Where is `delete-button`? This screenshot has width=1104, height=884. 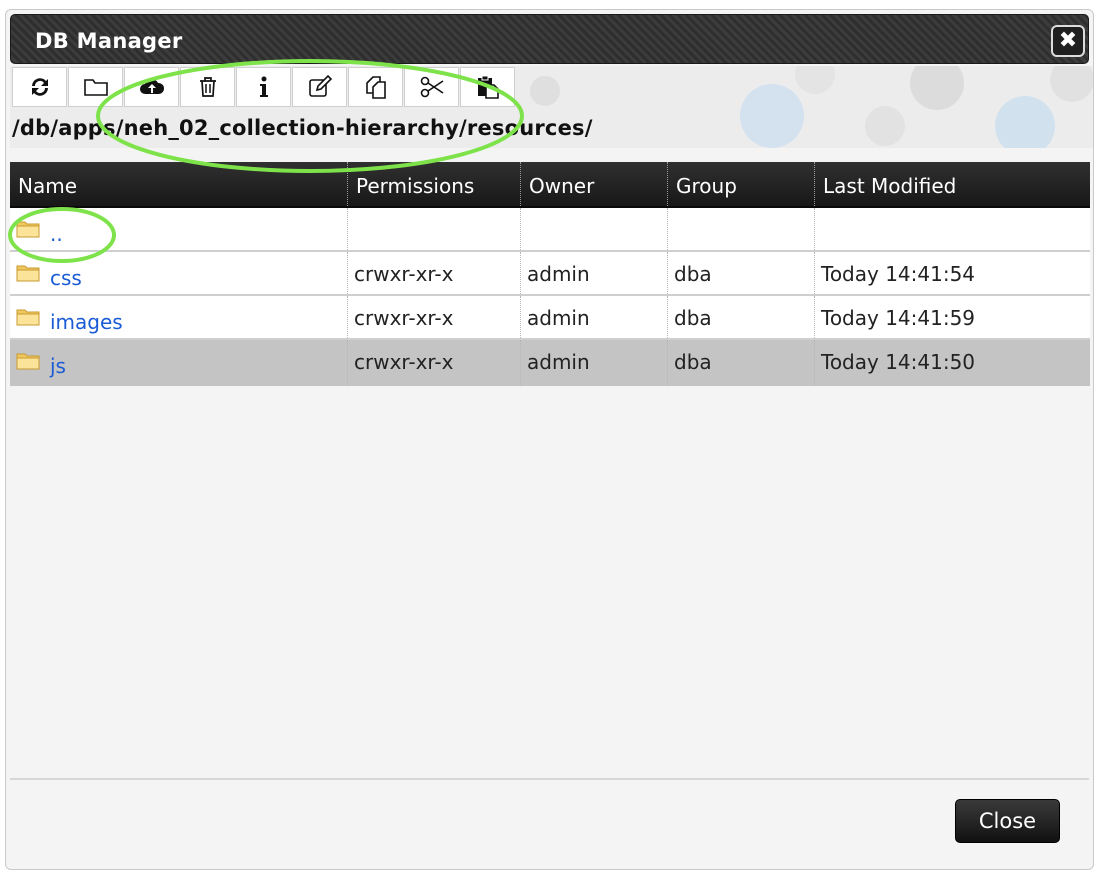 delete-button is located at coordinates (207, 87).